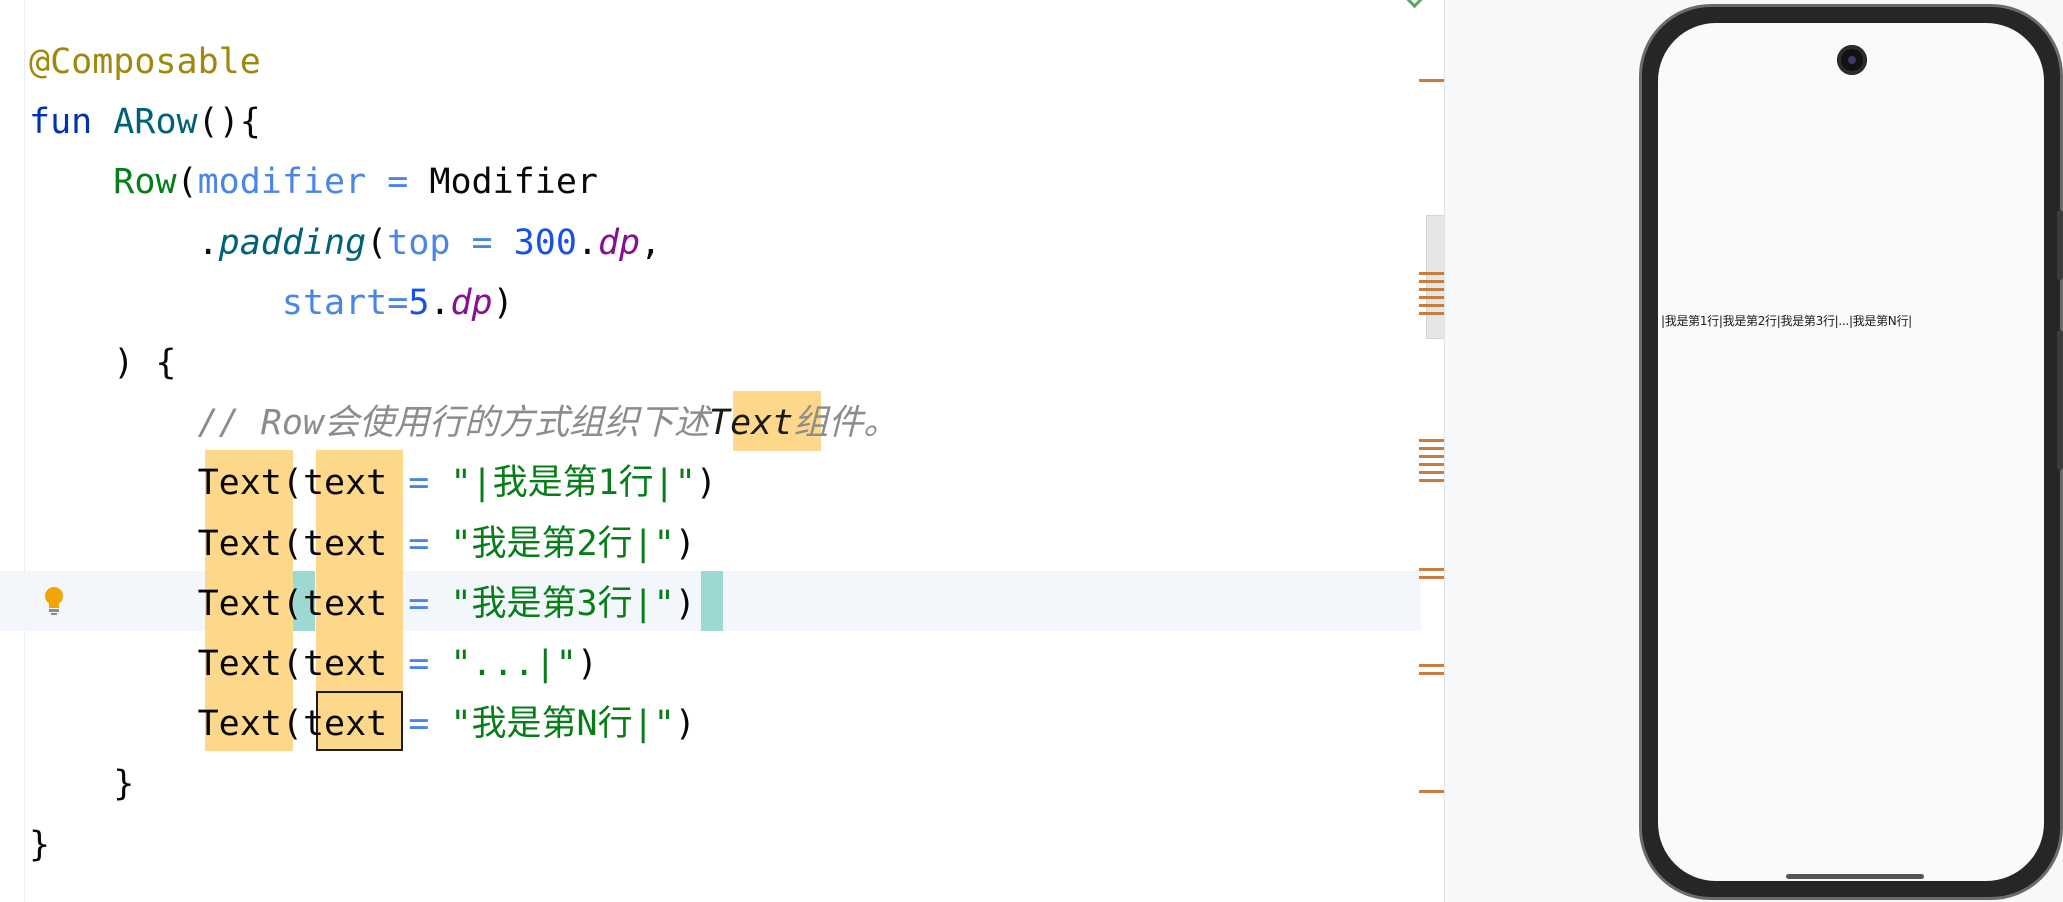 The width and height of the screenshot is (2063, 902). I want to click on code-line: // Row会使用行的方式组织下述Text组件。, so click(464, 423).